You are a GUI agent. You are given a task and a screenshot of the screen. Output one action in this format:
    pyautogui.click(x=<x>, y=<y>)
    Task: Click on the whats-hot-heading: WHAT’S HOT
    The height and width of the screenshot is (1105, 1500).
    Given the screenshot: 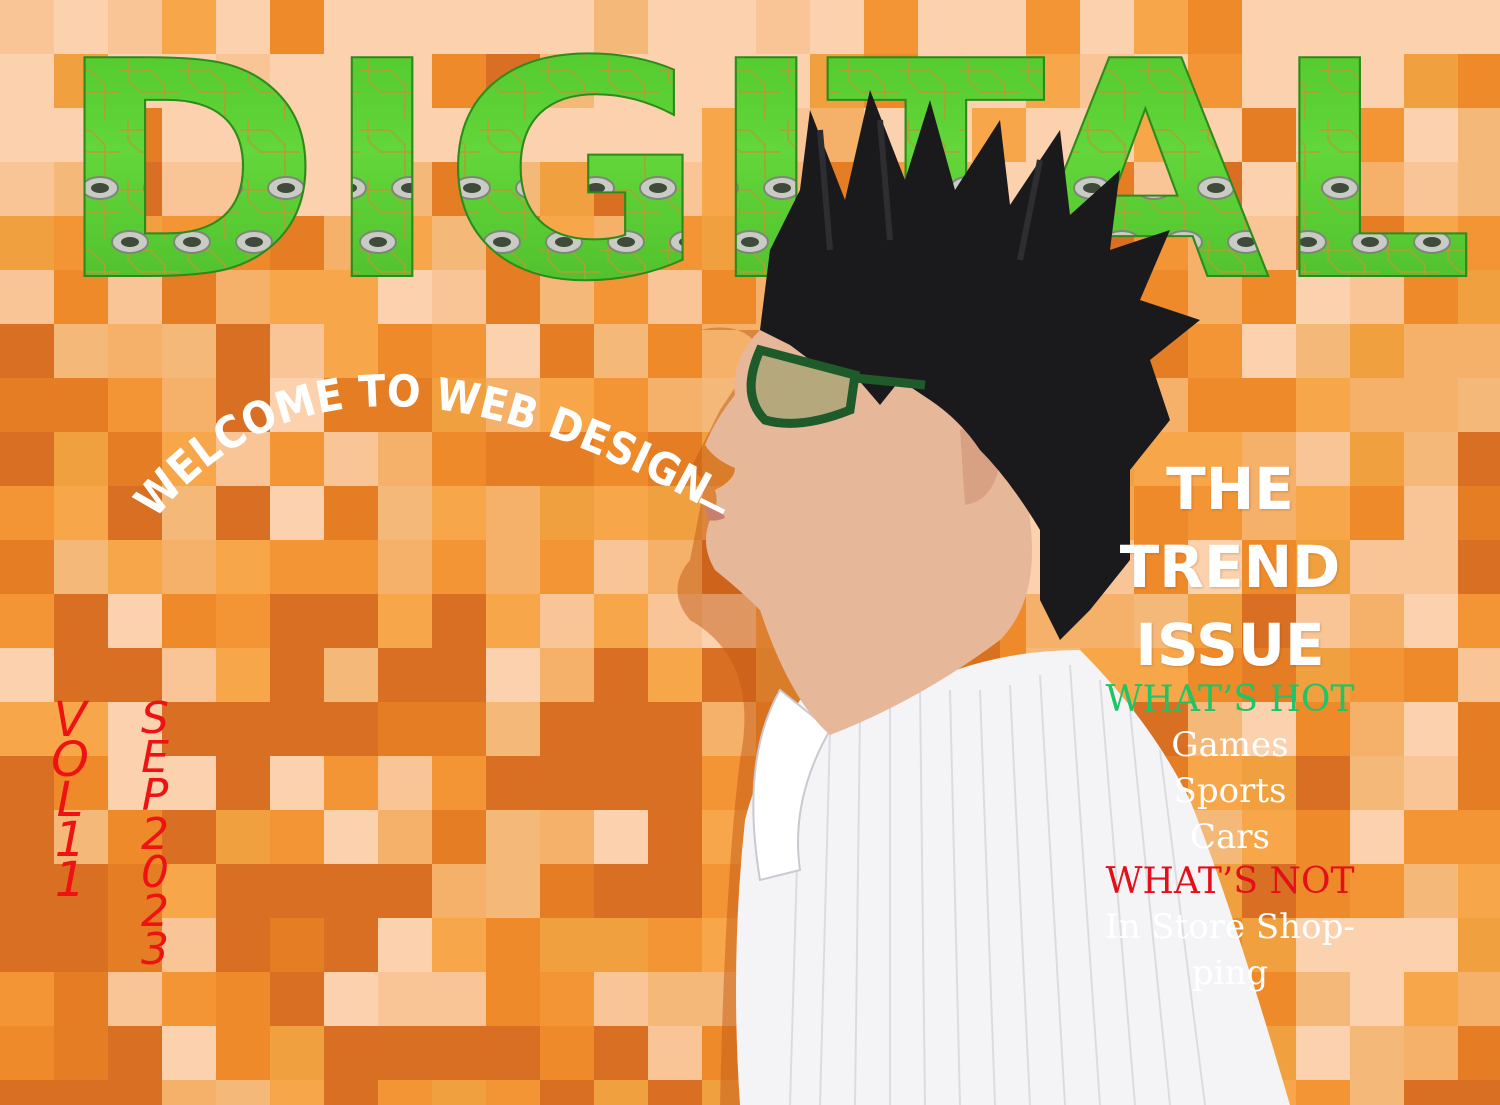 What is the action you would take?
    pyautogui.click(x=1230, y=699)
    